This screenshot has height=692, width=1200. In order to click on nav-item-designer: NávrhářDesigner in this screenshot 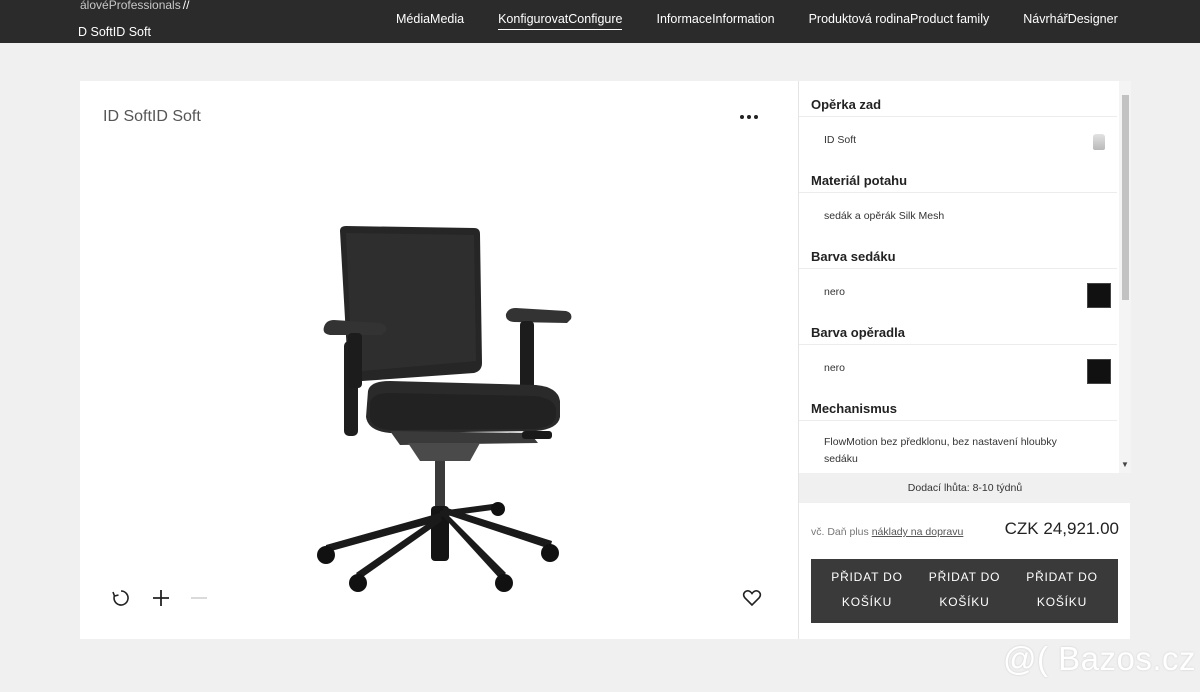, I will do `click(1070, 21)`.